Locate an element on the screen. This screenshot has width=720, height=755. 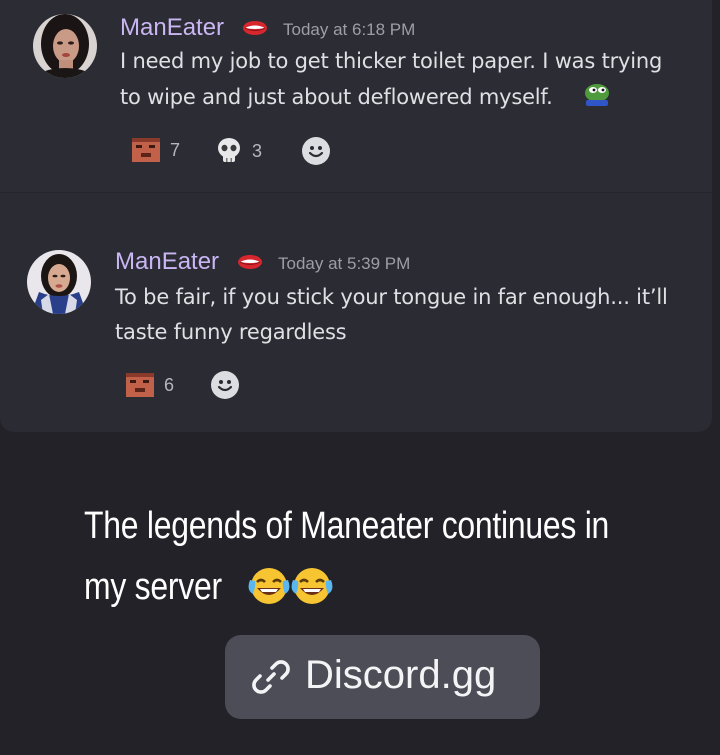
caption-line: The legends of Maneater continues in is located at coordinates (347, 526).